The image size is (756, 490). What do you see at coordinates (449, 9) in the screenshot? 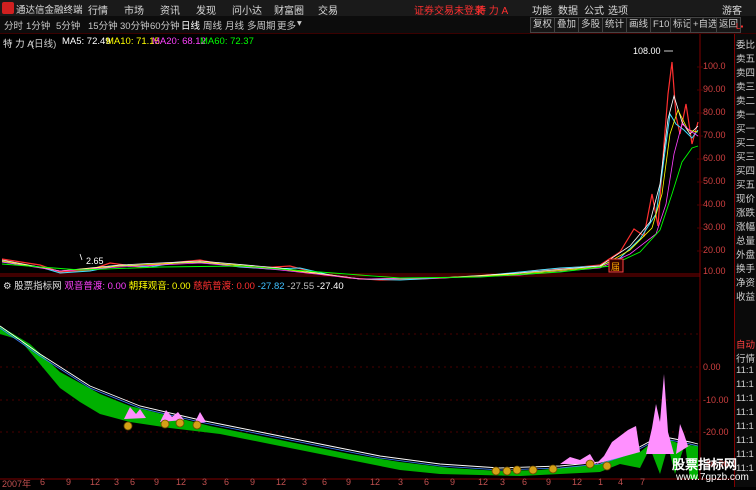
I see `trade-login-status: 证券交易未登录` at bounding box center [449, 9].